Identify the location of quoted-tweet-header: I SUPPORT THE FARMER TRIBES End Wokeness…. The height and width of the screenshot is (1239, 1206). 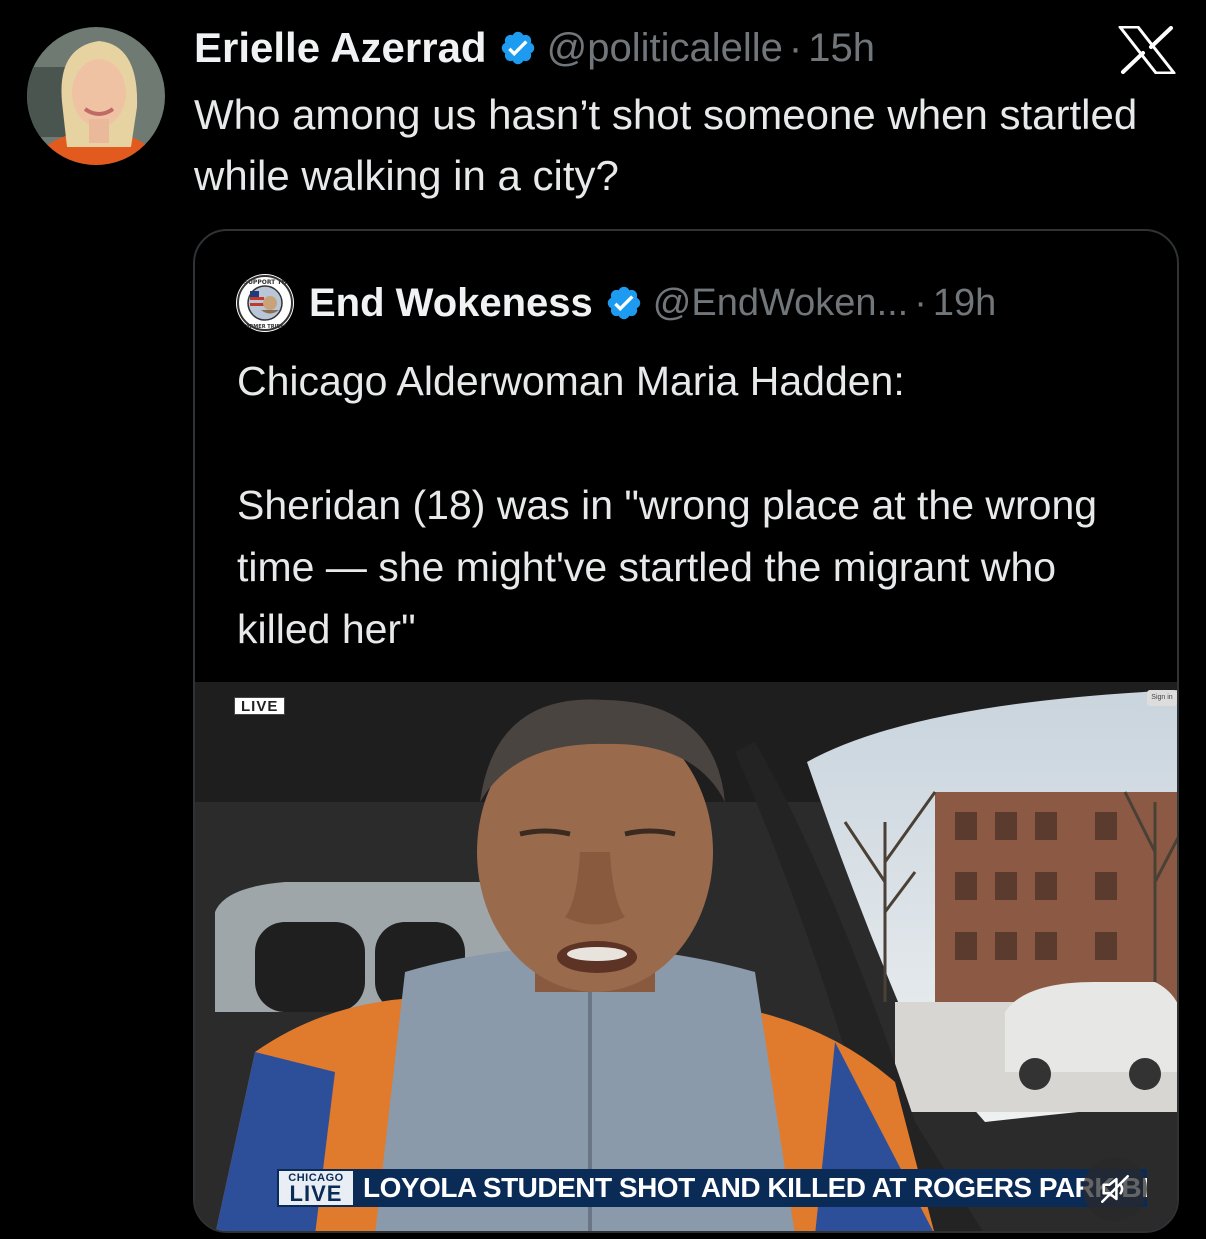
(615, 303).